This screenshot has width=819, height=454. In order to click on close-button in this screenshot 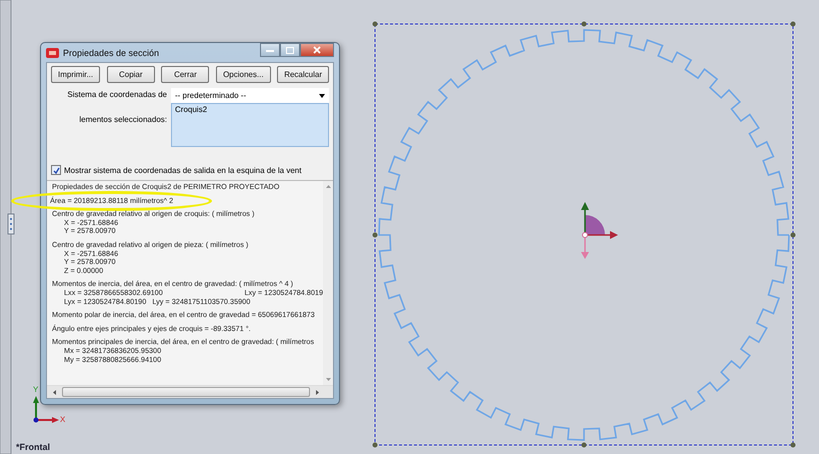, I will do `click(317, 50)`.